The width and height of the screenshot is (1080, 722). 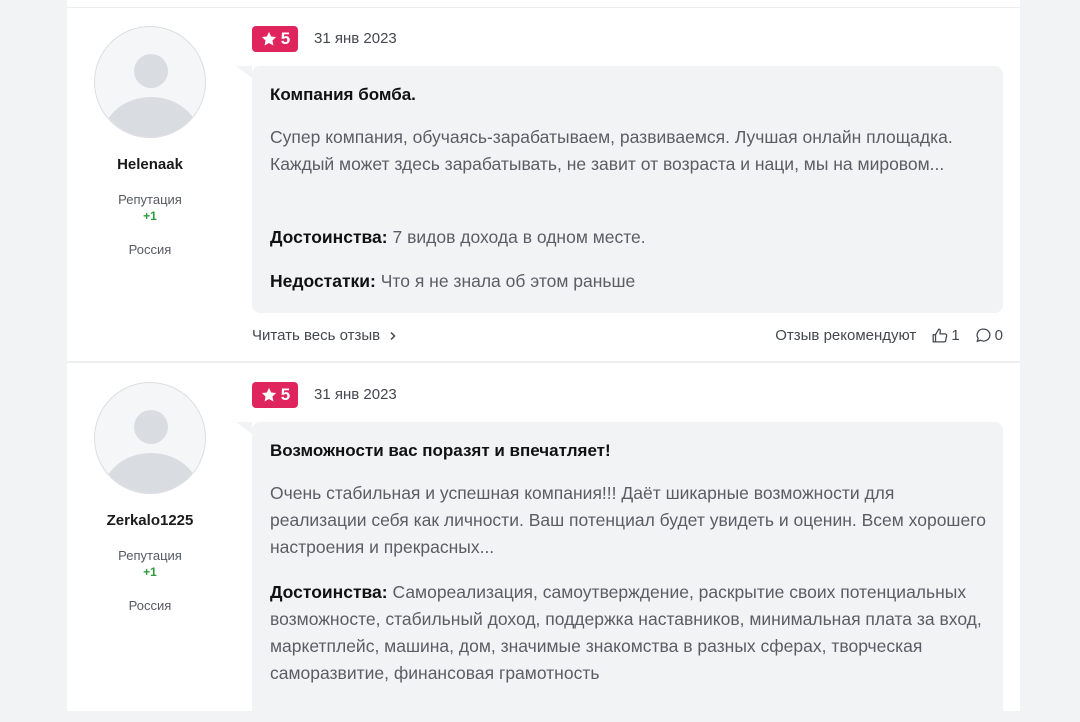 I want to click on read-full-review-link: Читать весь отзыв, so click(x=325, y=335).